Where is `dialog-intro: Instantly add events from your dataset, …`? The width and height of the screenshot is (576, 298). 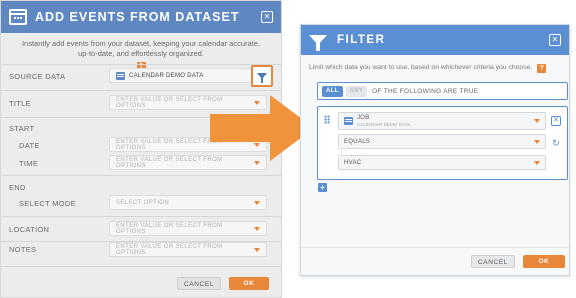
dialog-intro: Instantly add events from your dataset, … is located at coordinates (141, 52).